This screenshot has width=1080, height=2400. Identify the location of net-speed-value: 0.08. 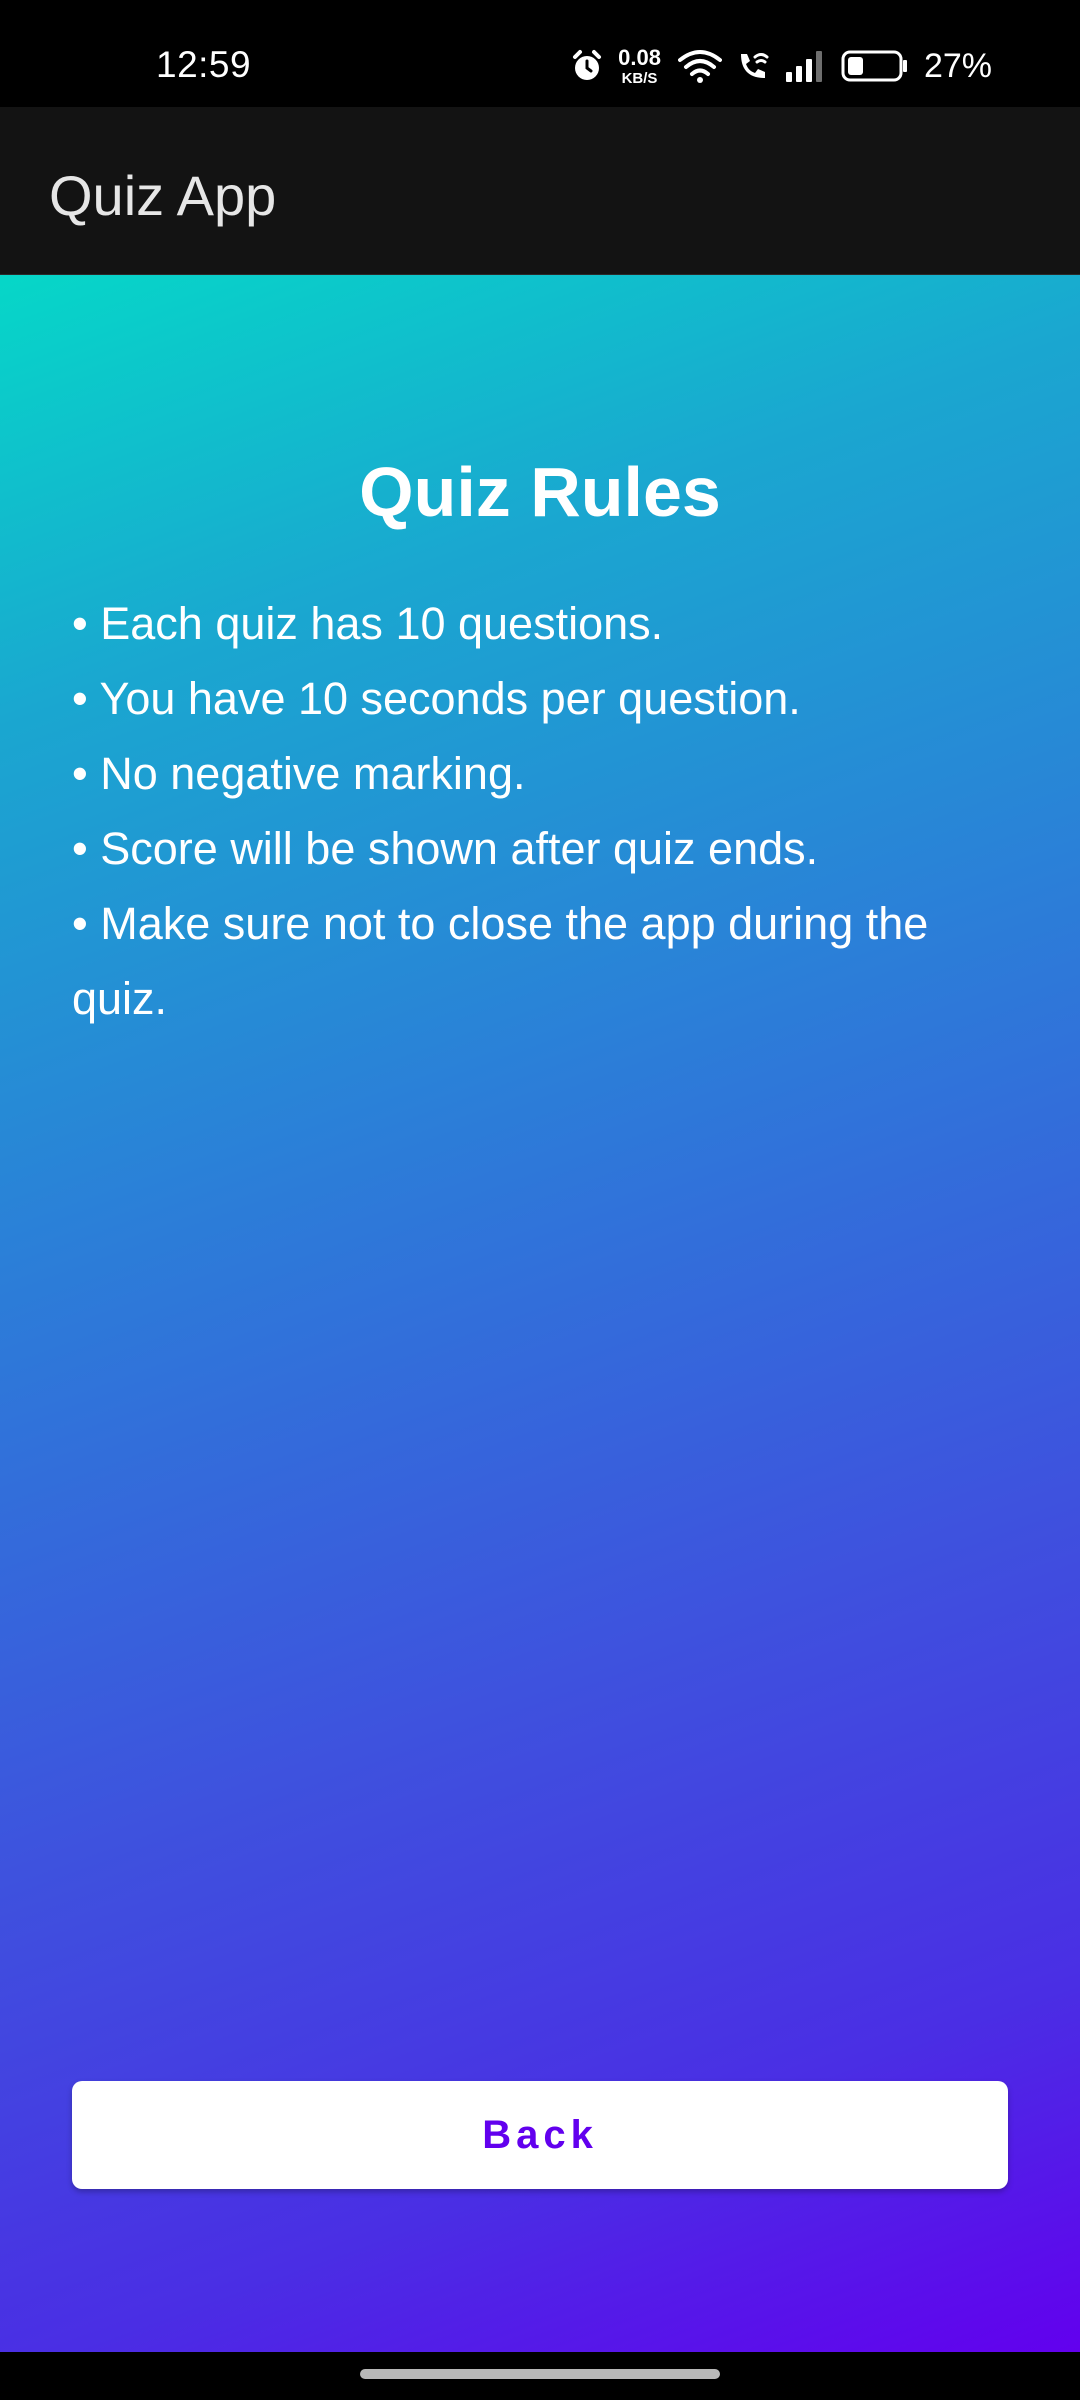
(639, 57).